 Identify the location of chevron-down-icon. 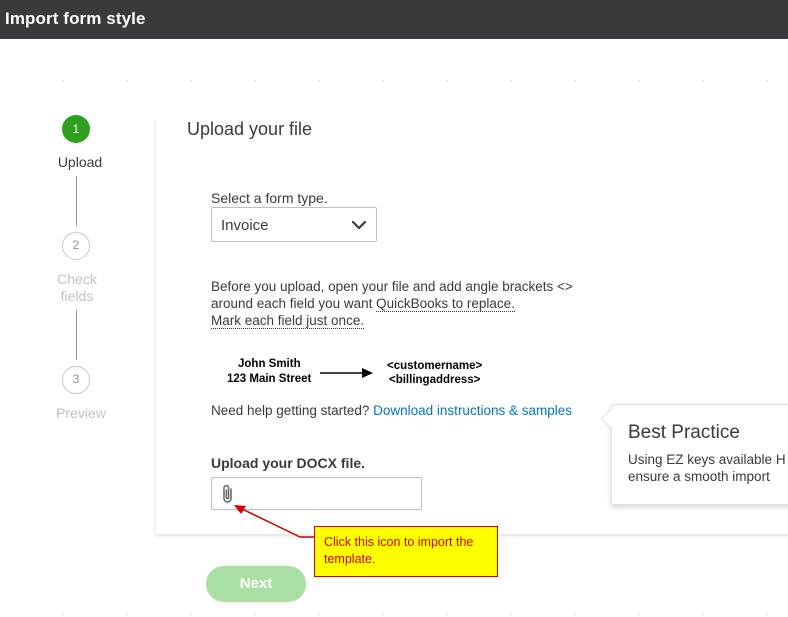
(359, 225).